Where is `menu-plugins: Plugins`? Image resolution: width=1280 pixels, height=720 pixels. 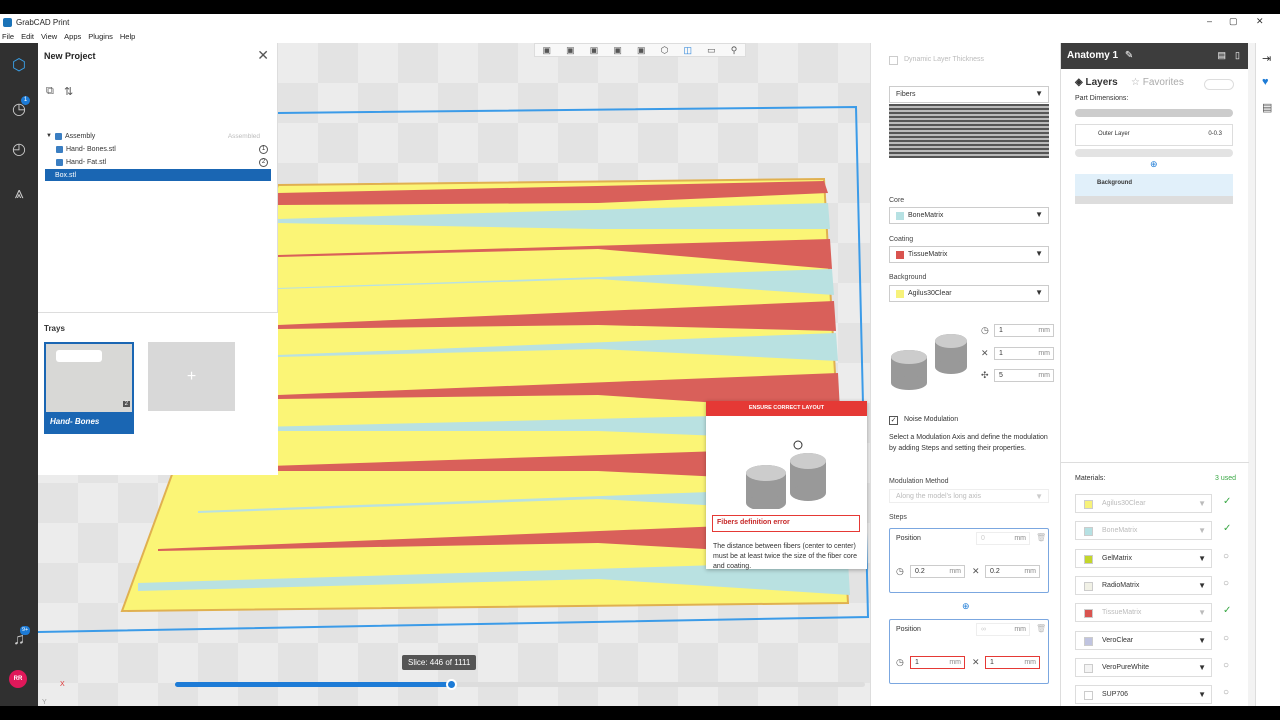
menu-plugins: Plugins is located at coordinates (100, 36).